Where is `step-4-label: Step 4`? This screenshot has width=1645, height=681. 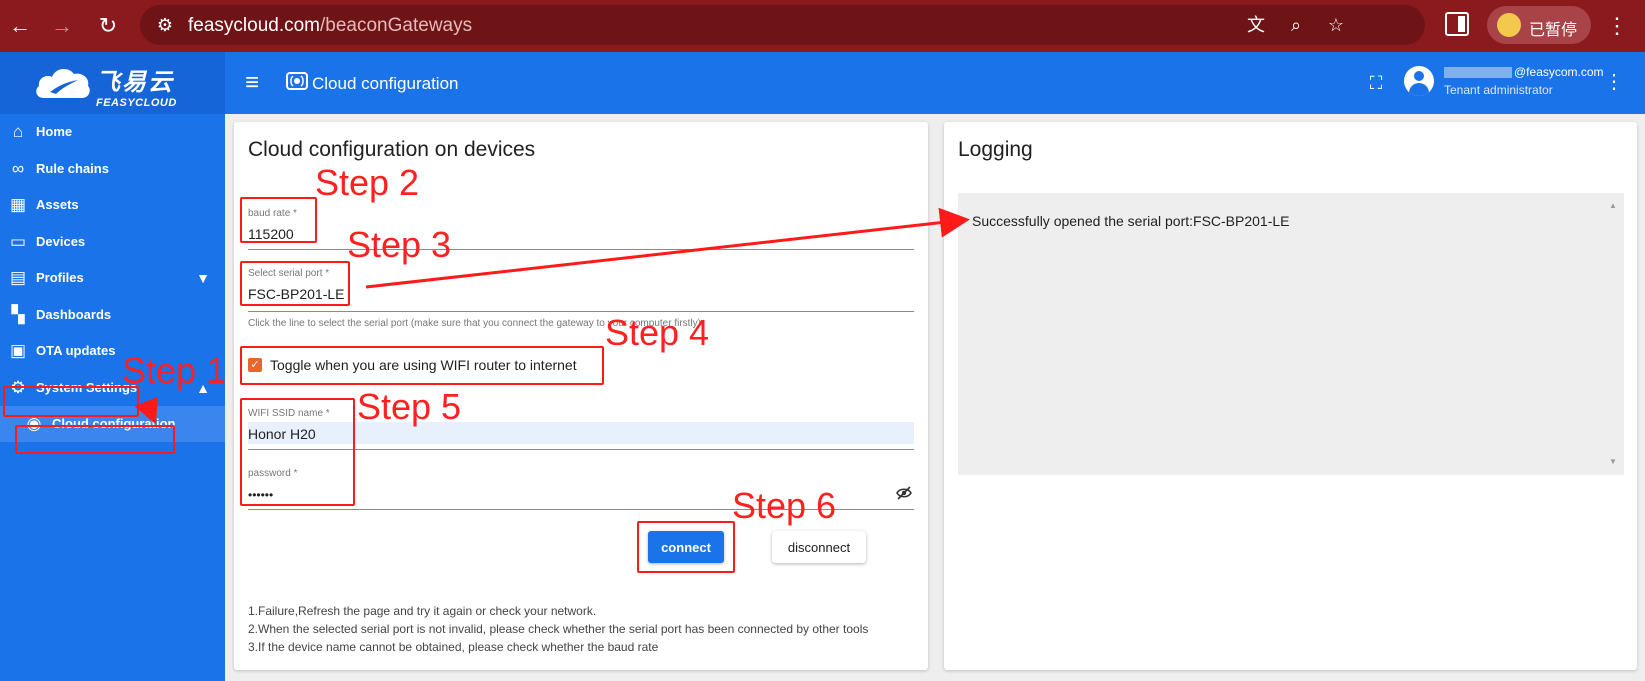
step-4-label: Step 4 is located at coordinates (657, 332).